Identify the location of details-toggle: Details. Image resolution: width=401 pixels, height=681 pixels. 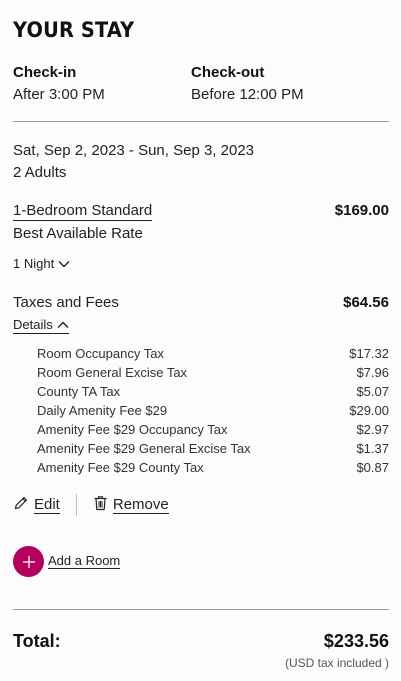
(41, 325).